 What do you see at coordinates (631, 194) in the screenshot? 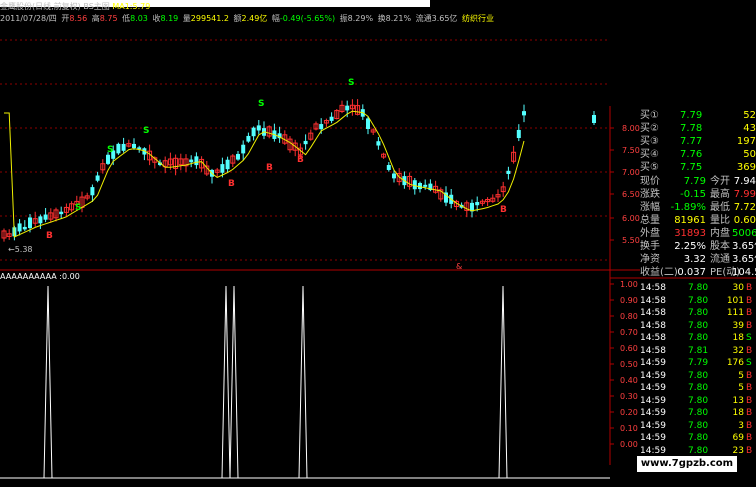
I see `price-axis-label: 6.50` at bounding box center [631, 194].